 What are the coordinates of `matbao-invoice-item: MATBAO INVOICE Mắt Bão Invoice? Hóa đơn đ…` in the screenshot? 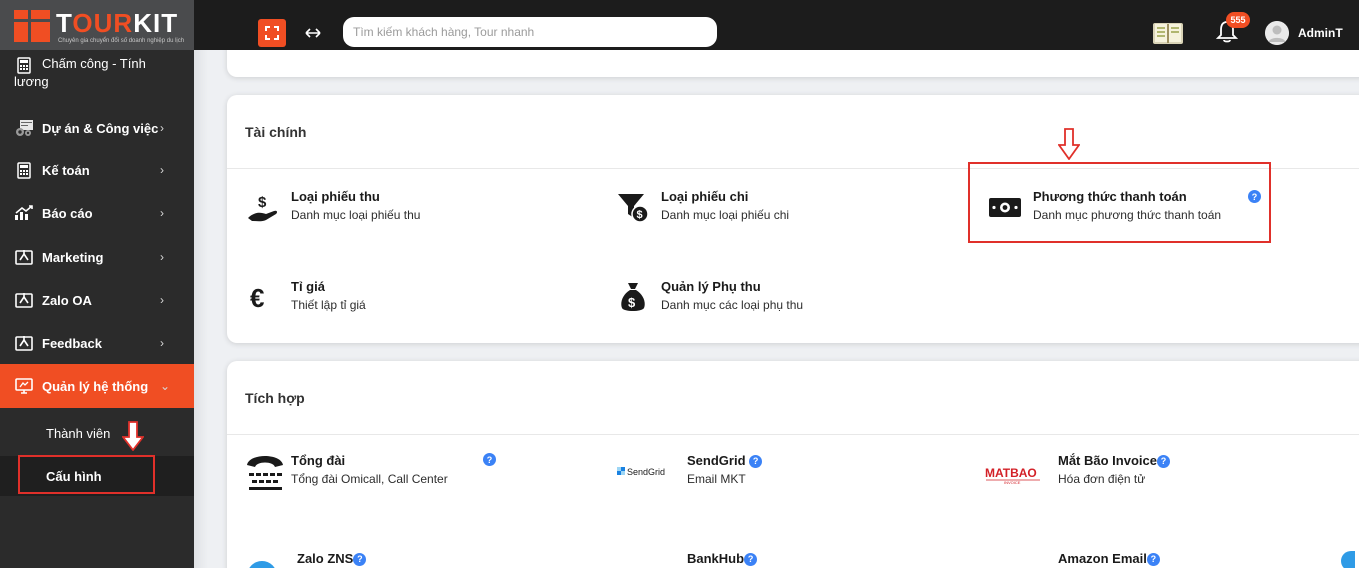 It's located at (1155, 474).